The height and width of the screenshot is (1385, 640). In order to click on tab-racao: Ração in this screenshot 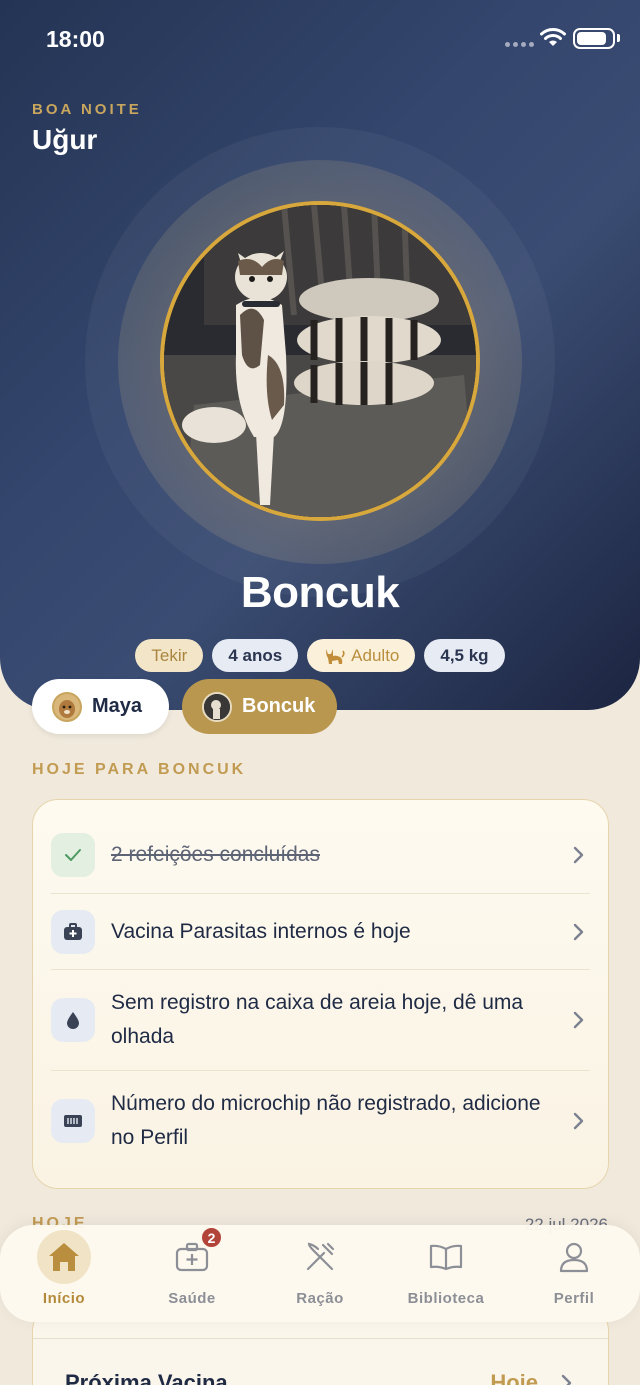, I will do `click(320, 1273)`.